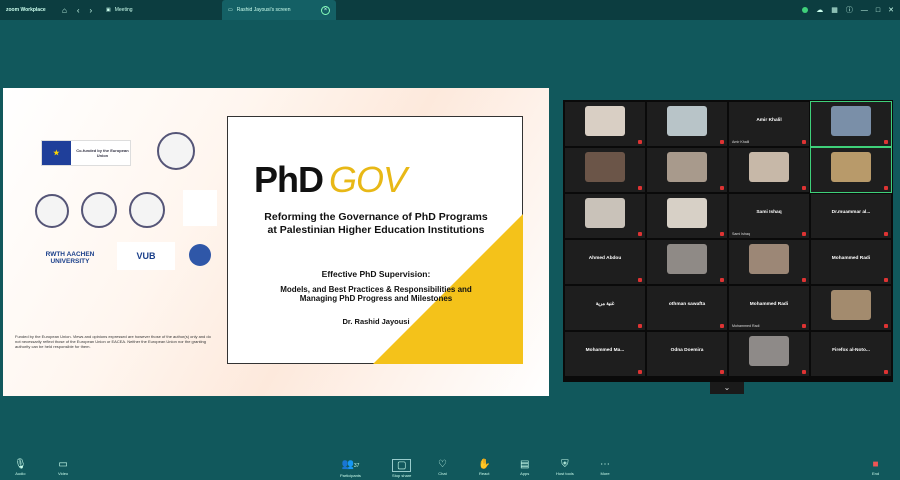 The height and width of the screenshot is (480, 900). I want to click on end-call-icon: ■, so click(875, 464).